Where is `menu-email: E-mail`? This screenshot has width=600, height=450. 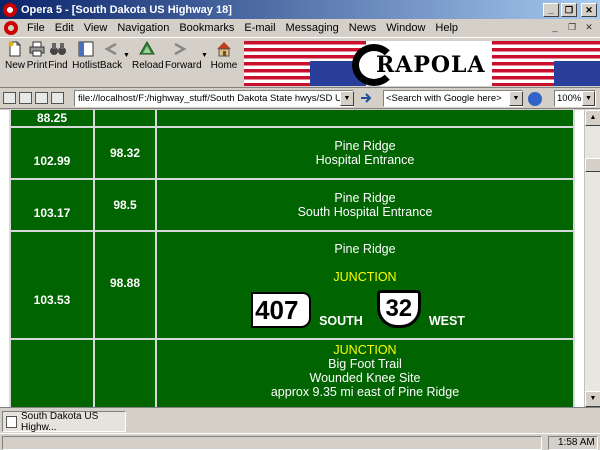 menu-email: E-mail is located at coordinates (259, 28).